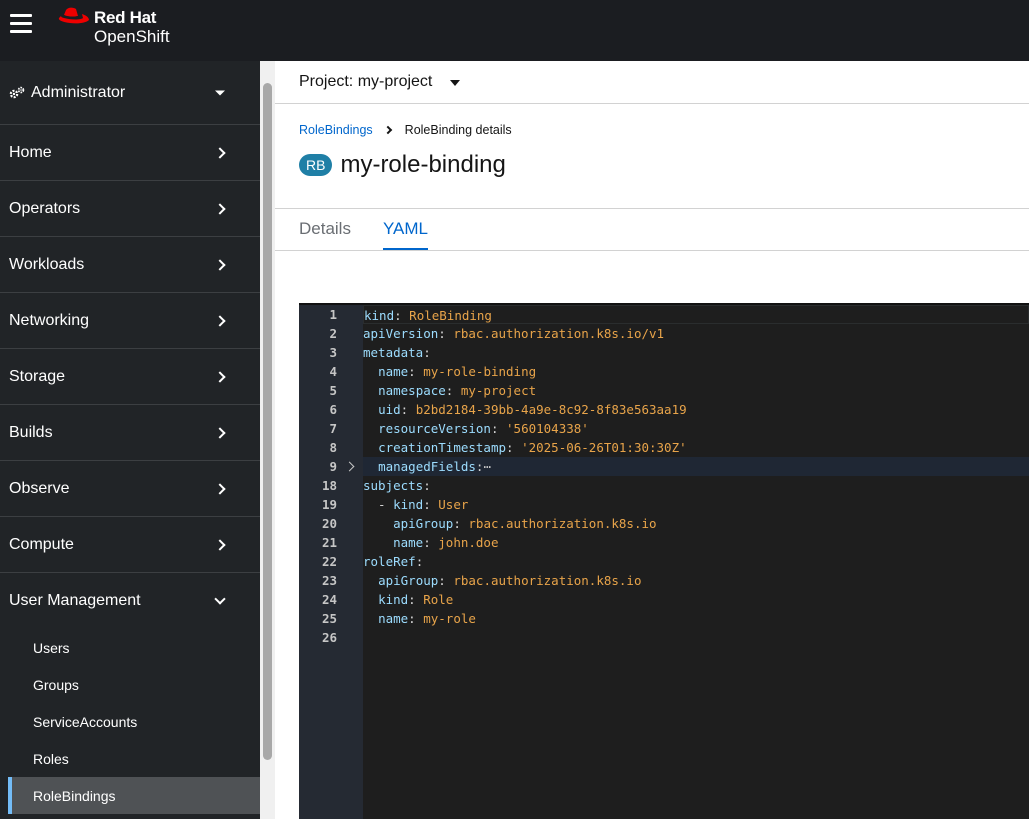 The width and height of the screenshot is (1029, 819). What do you see at coordinates (393, 485) in the screenshot?
I see `yaml-key: subjects` at bounding box center [393, 485].